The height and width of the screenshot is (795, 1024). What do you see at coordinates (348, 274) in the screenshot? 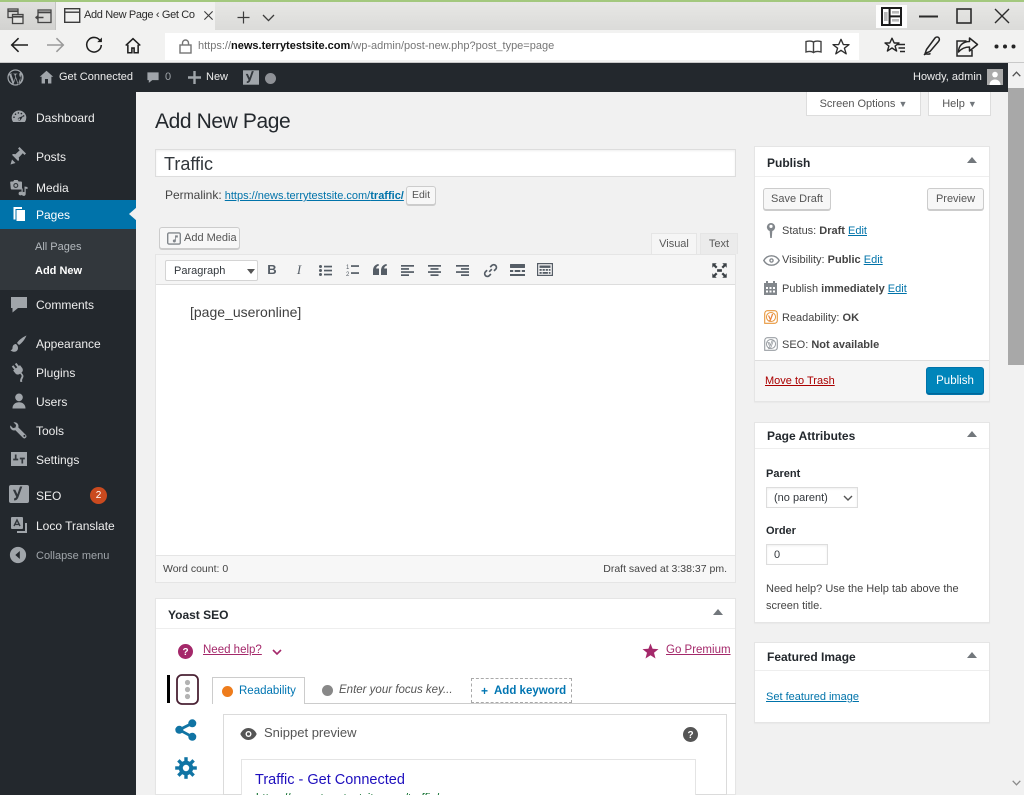
I see `svg-text: 2` at bounding box center [348, 274].